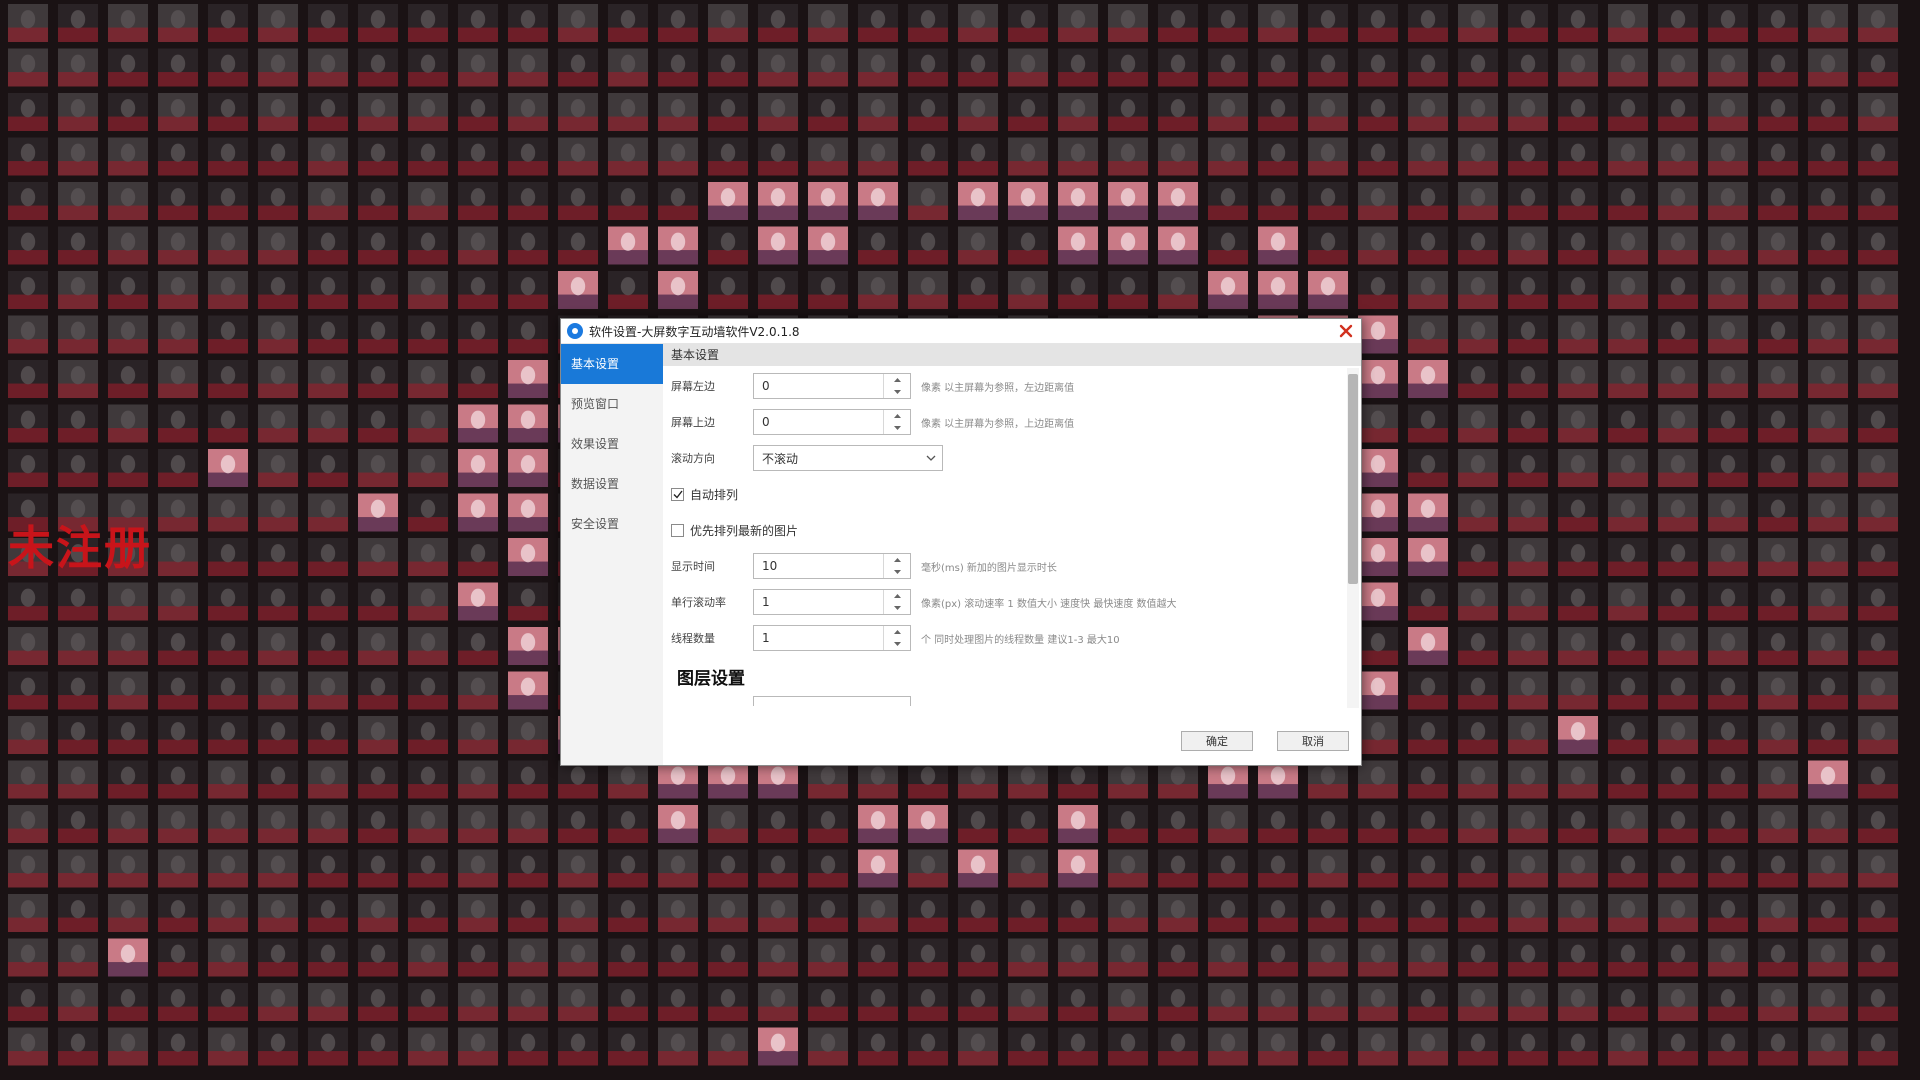 The image size is (1920, 1080). I want to click on thread-count-input, so click(825, 638).